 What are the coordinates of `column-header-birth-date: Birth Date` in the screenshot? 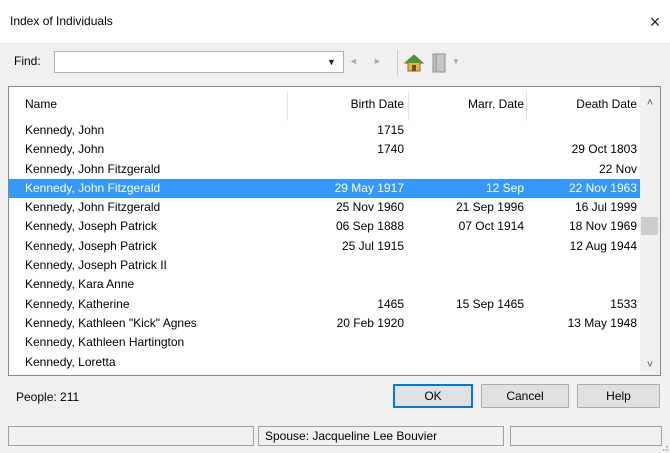 It's located at (377, 104).